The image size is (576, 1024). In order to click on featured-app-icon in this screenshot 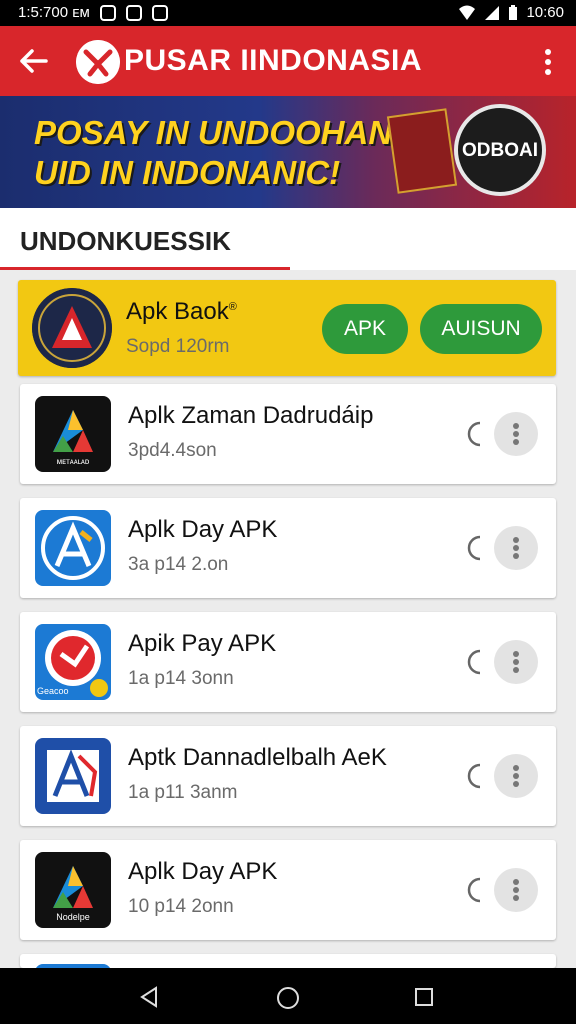, I will do `click(72, 328)`.